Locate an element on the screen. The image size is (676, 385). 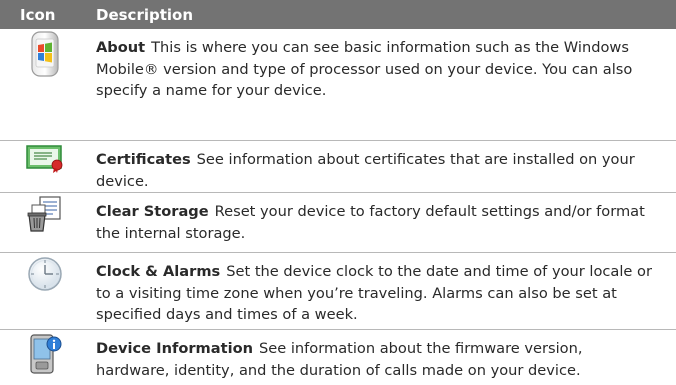
windows-device-icon is located at coordinates (45, 85).